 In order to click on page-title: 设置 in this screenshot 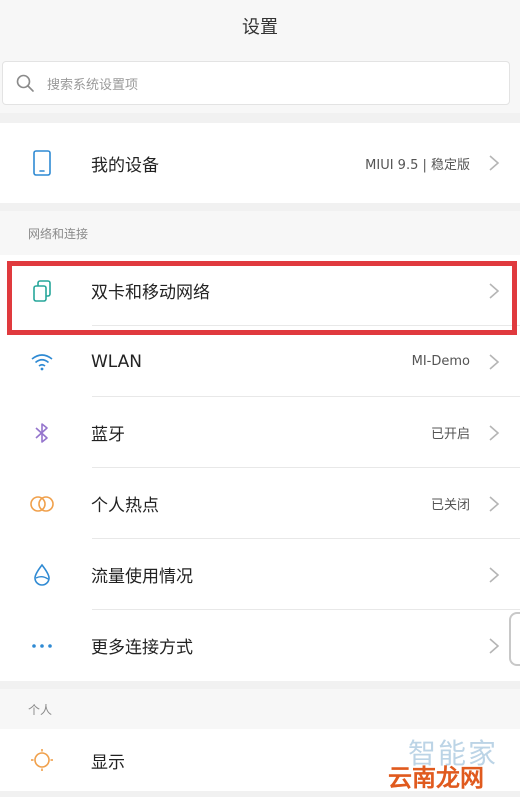, I will do `click(260, 27)`.